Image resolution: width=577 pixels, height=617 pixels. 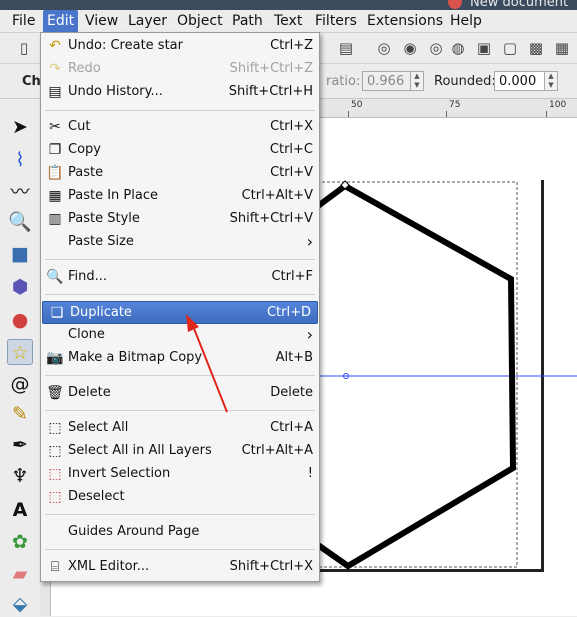 I want to click on menu-item-select-all: ⬚ Select All Ctrl+A, so click(x=180, y=428).